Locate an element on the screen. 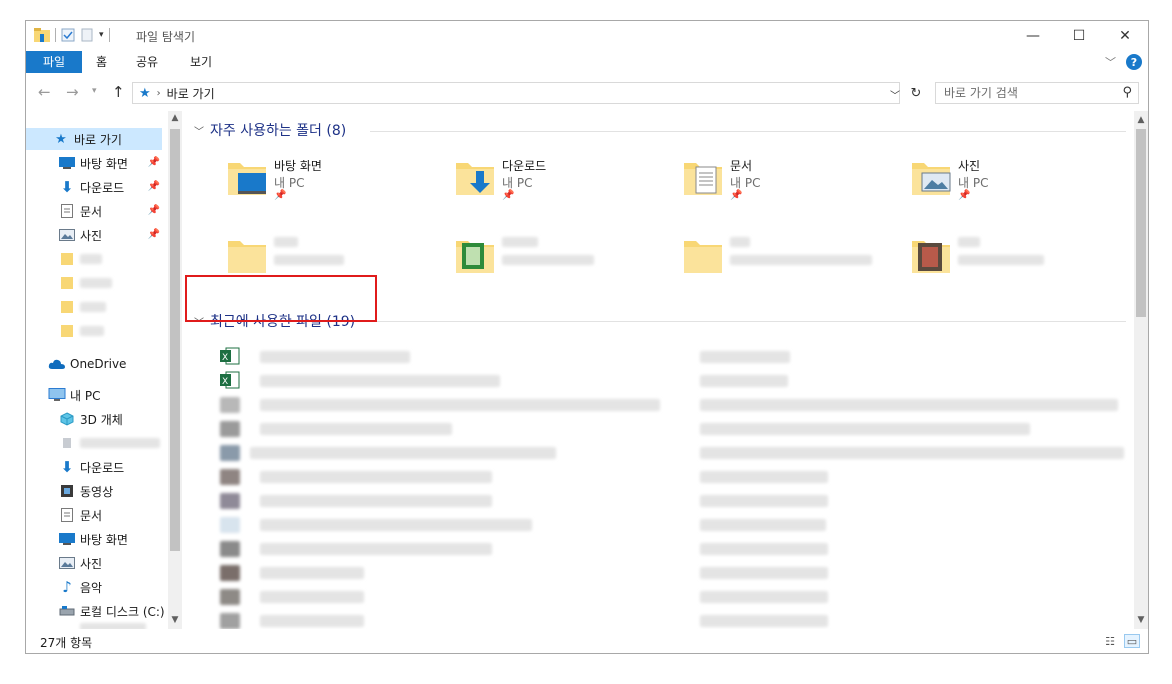 The image size is (1172, 684). folder-tile-desktop: 바탕 화면 내 PC 📌 is located at coordinates (336, 183).